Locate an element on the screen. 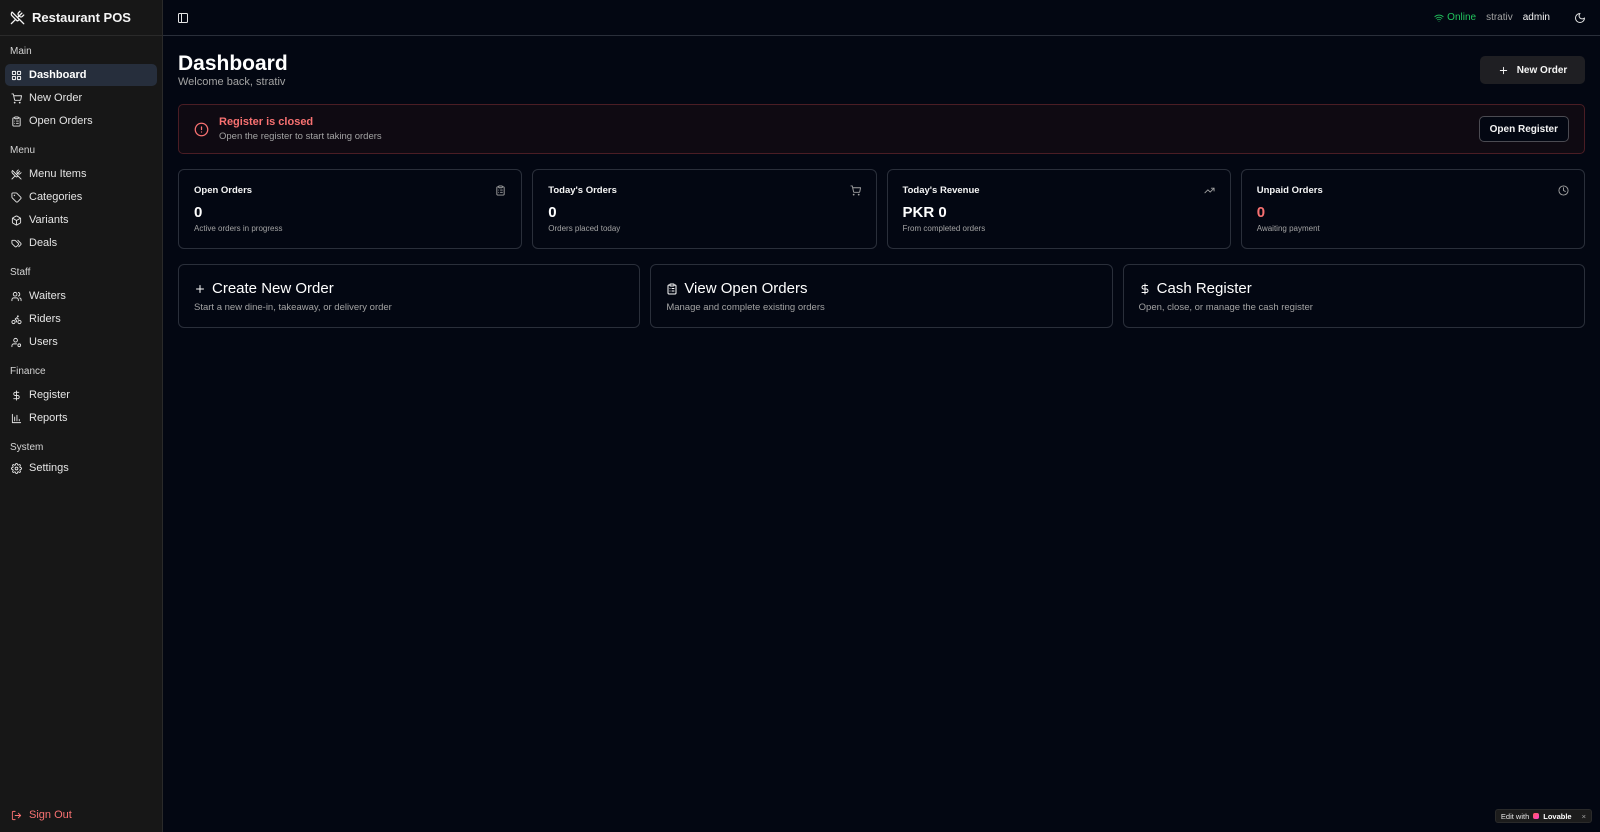 The image size is (1600, 832). utensils-icon is located at coordinates (16, 174).